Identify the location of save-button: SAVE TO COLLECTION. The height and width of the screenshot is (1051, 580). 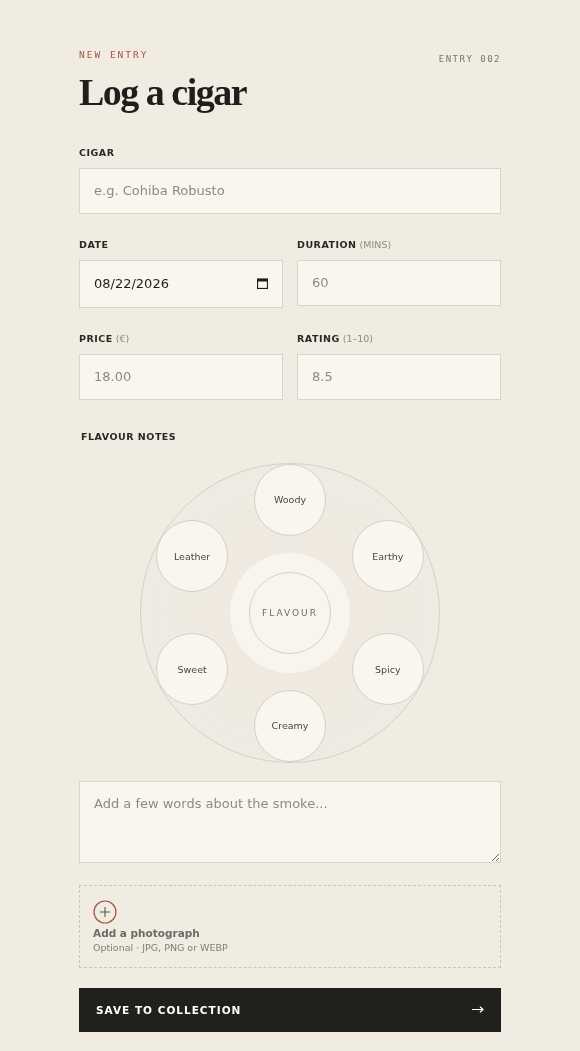
(290, 1009).